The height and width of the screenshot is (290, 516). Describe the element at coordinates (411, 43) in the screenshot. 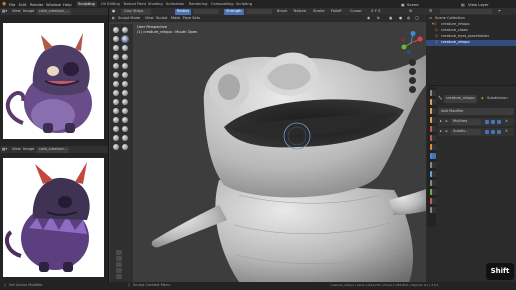

I see `navigation-gizmo` at that location.